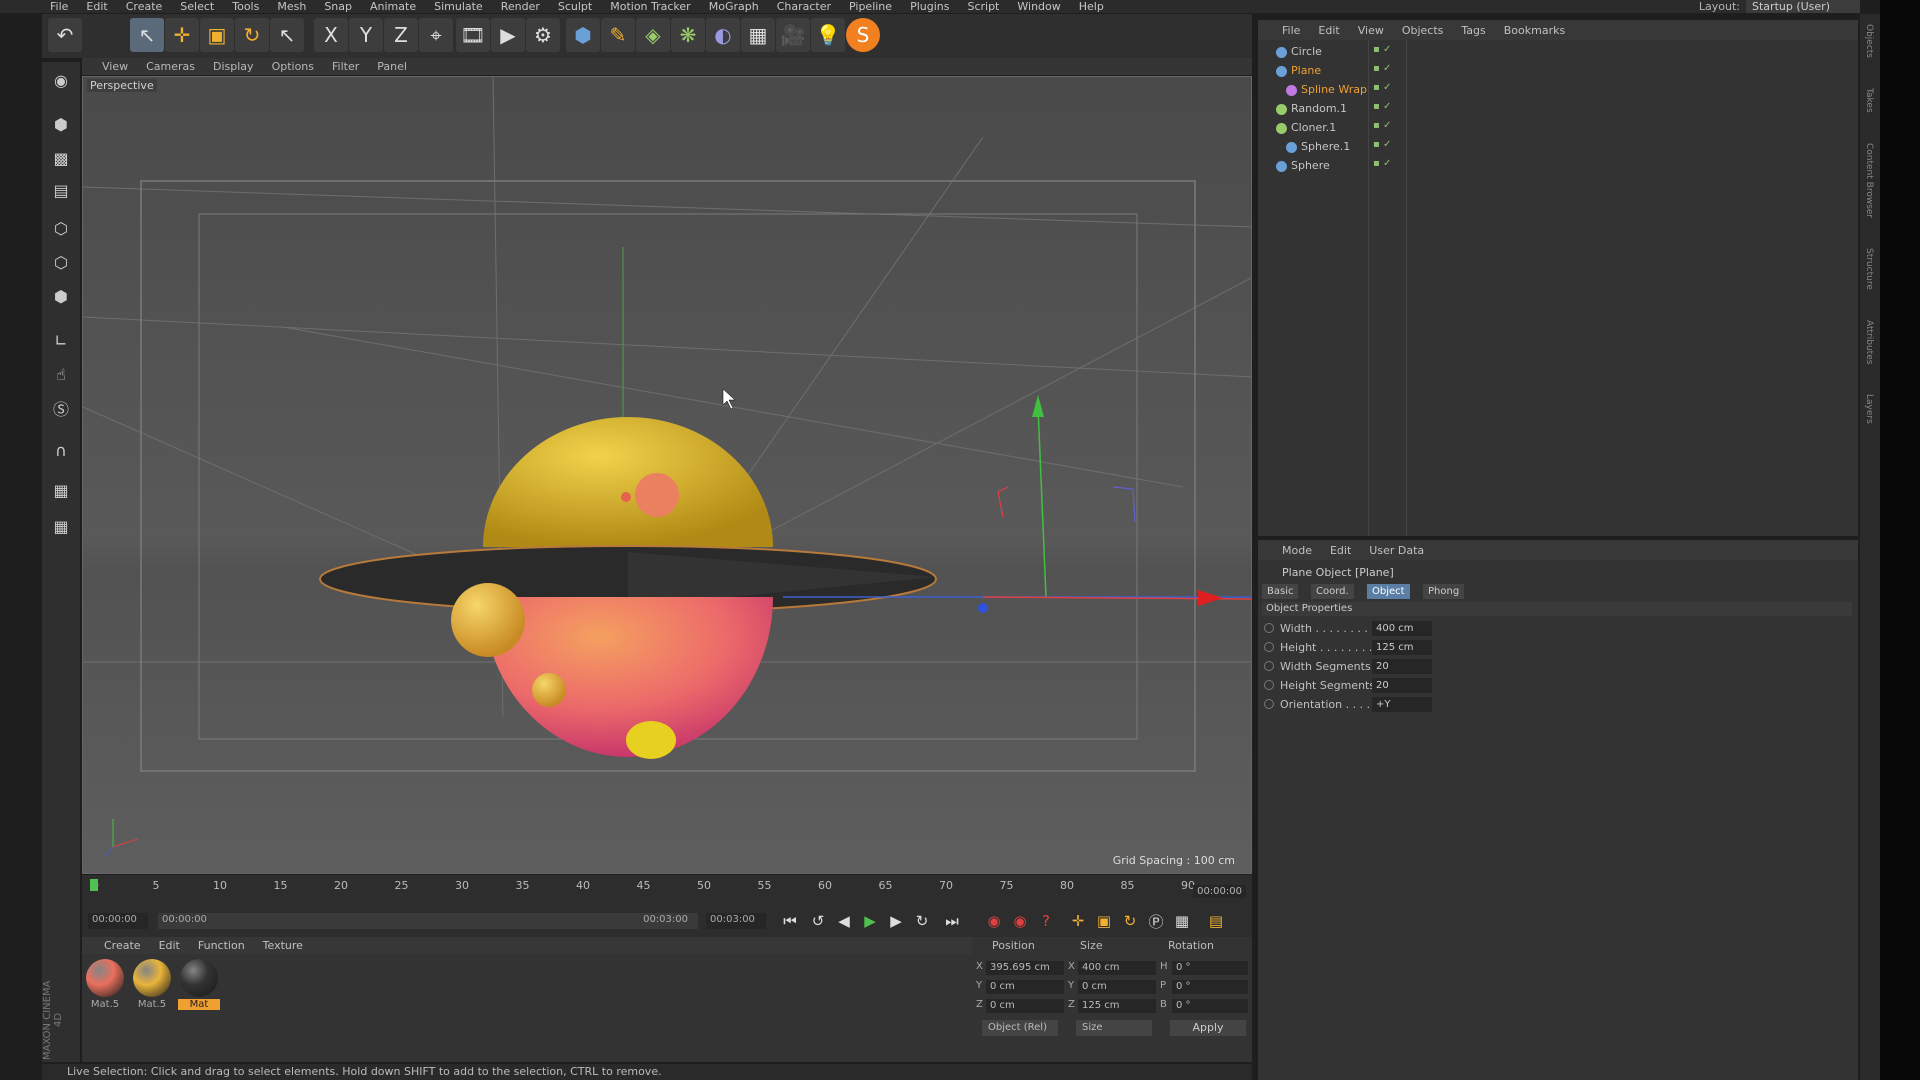  What do you see at coordinates (401, 35) in the screenshot?
I see `z-axis-button: Z` at bounding box center [401, 35].